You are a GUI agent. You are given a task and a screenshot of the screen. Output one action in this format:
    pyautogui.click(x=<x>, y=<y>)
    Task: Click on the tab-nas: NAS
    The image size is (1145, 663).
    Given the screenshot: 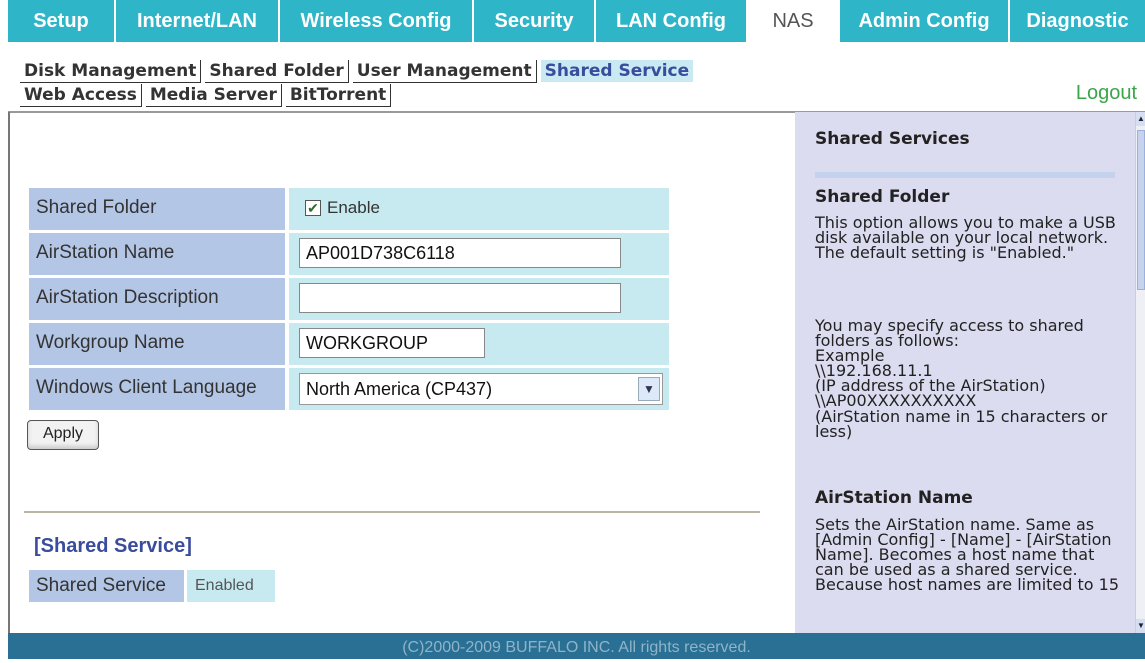 What is the action you would take?
    pyautogui.click(x=794, y=21)
    